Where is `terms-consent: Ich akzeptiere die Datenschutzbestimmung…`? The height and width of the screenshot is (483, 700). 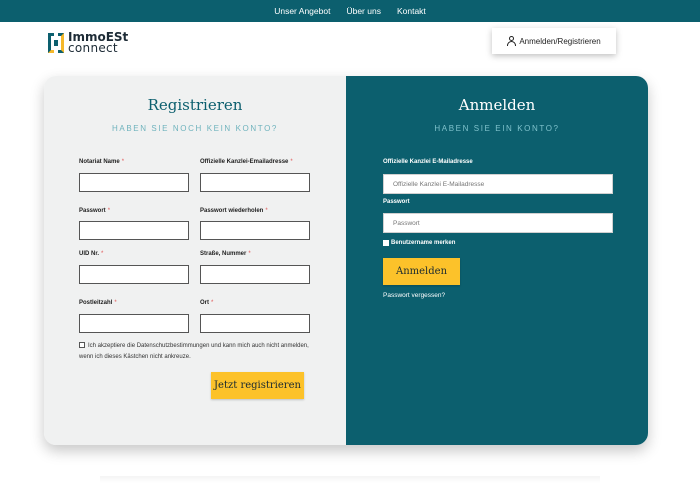
terms-consent: Ich akzeptiere die Datenschutzbestimmung… is located at coordinates (196, 352).